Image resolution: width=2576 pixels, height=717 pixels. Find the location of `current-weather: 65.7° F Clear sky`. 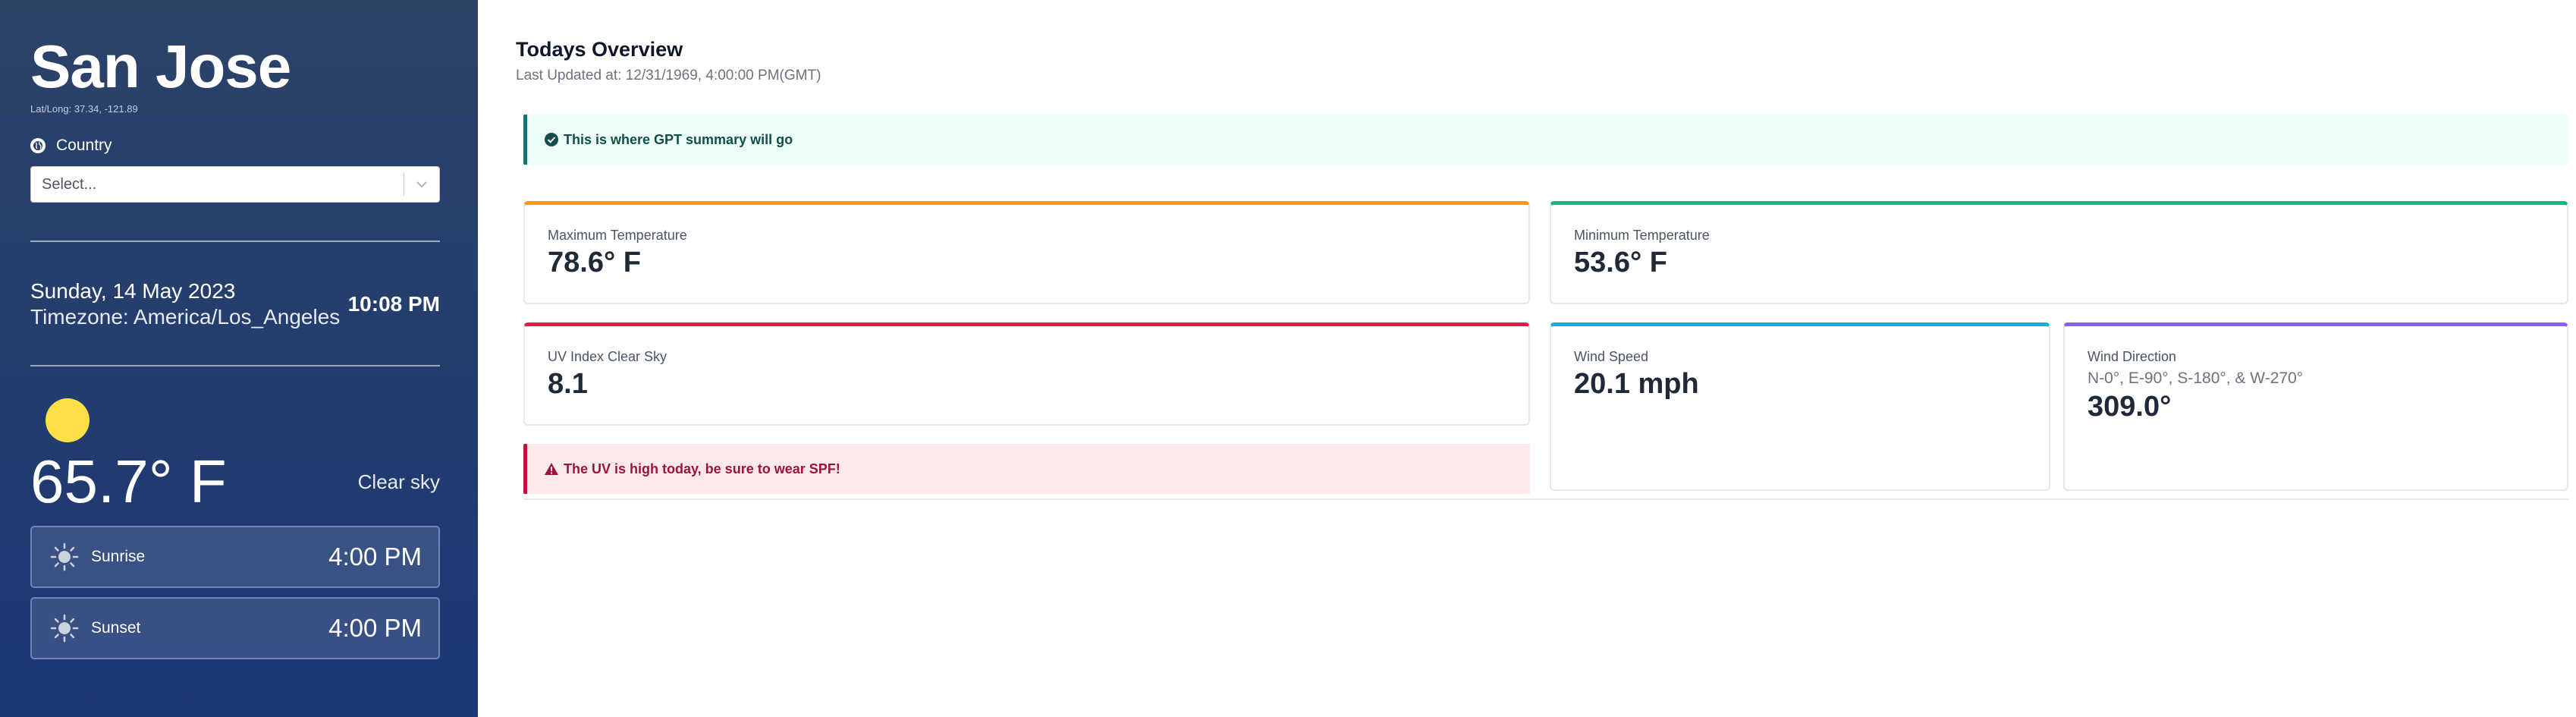

current-weather: 65.7° F Clear sky is located at coordinates (235, 481).